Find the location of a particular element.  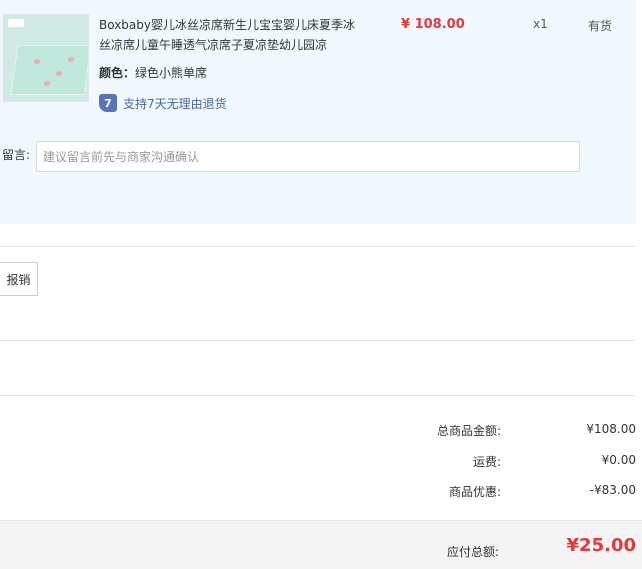

total-label: 应付总额: is located at coordinates (472, 552).